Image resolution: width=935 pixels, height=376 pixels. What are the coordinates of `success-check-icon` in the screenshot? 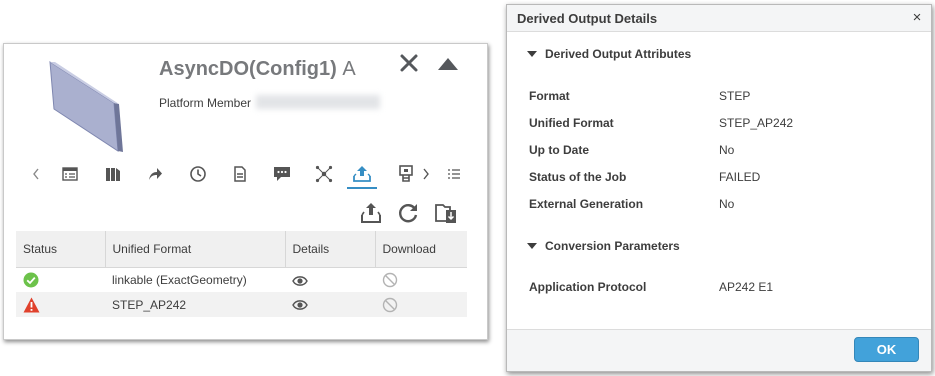 It's located at (31, 280).